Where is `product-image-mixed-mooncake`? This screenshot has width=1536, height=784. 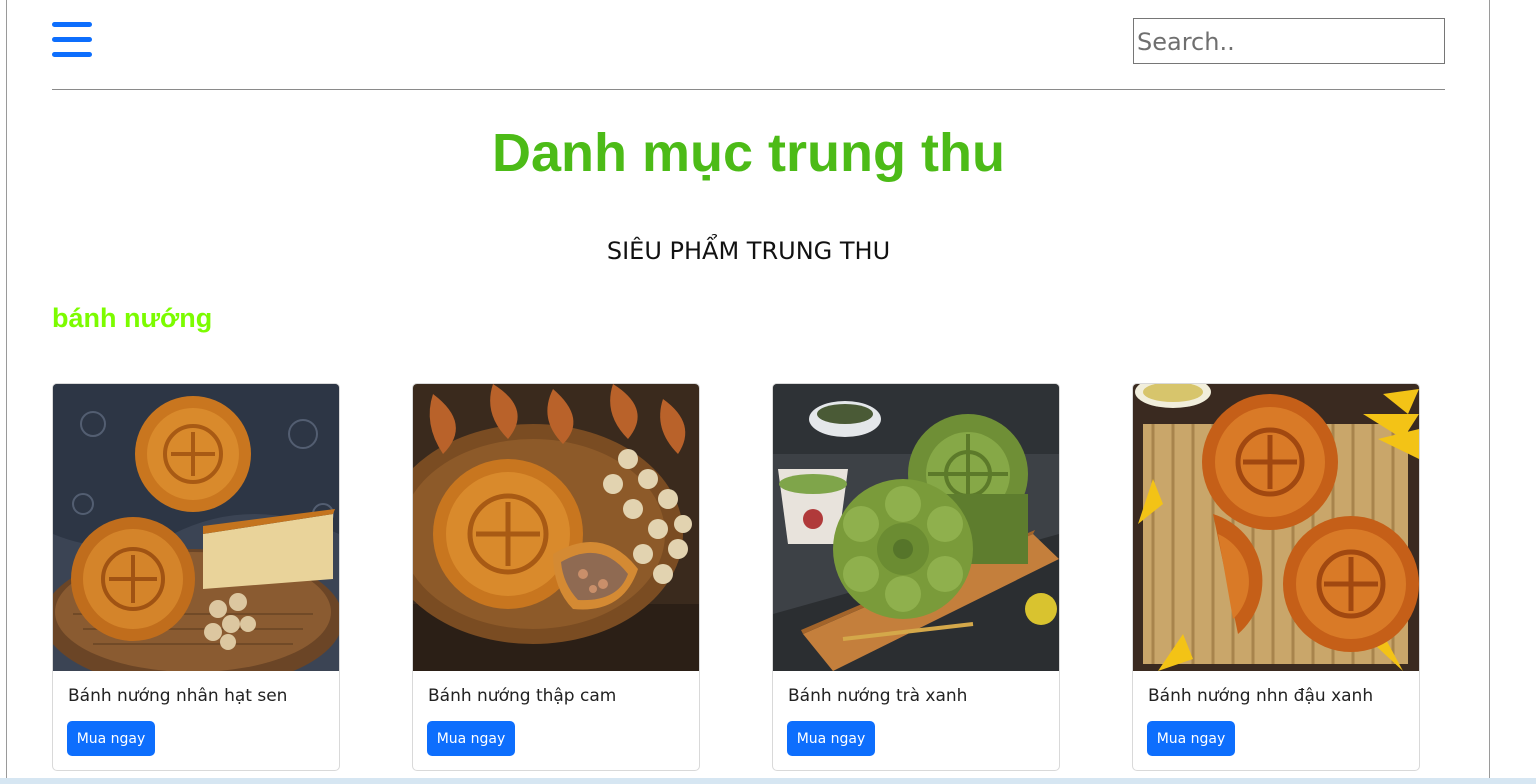 product-image-mixed-mooncake is located at coordinates (556, 527).